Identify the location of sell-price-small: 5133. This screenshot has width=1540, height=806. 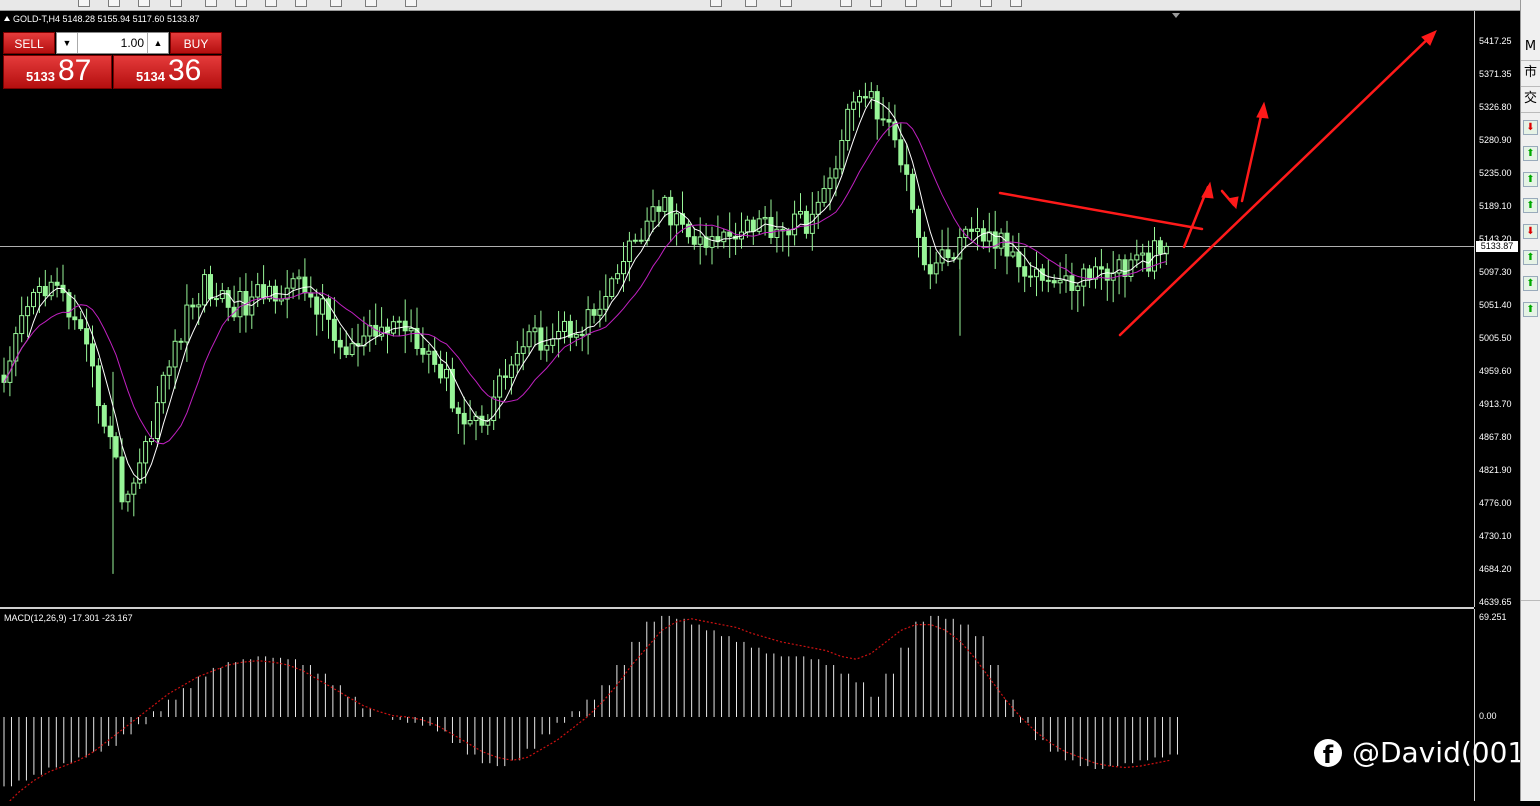
(40, 76).